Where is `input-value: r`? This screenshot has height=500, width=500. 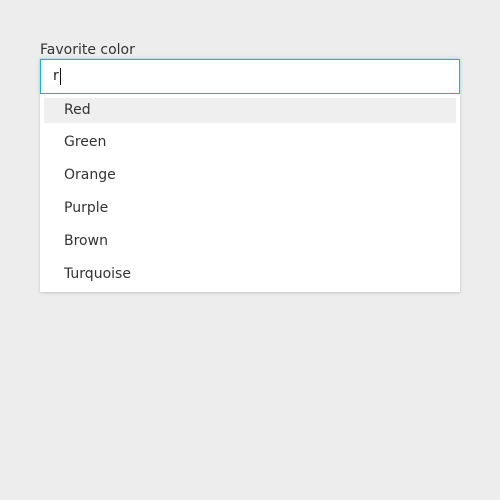
input-value: r is located at coordinates (56, 76).